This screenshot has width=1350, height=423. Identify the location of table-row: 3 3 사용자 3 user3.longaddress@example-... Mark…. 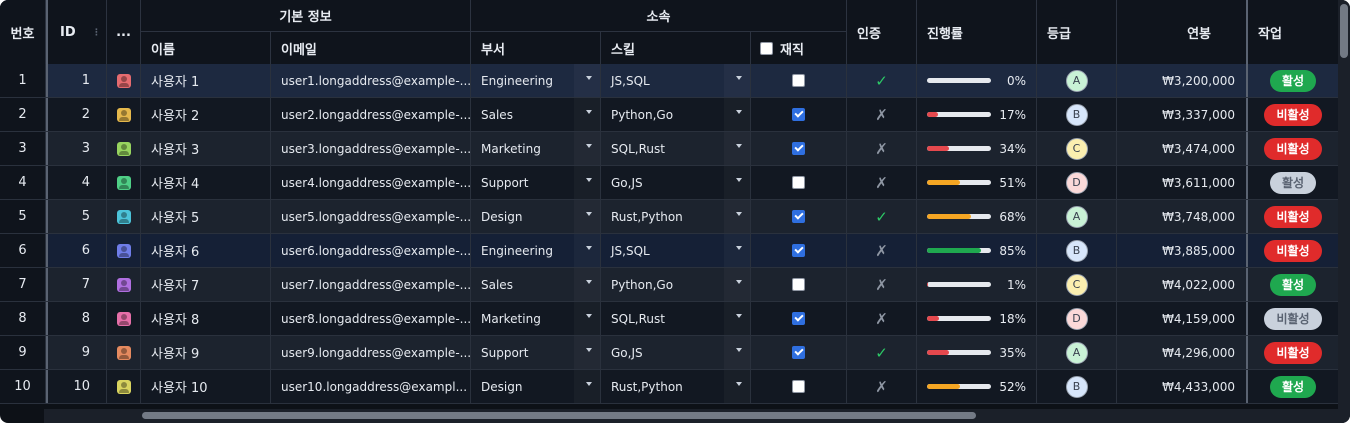
(669, 149).